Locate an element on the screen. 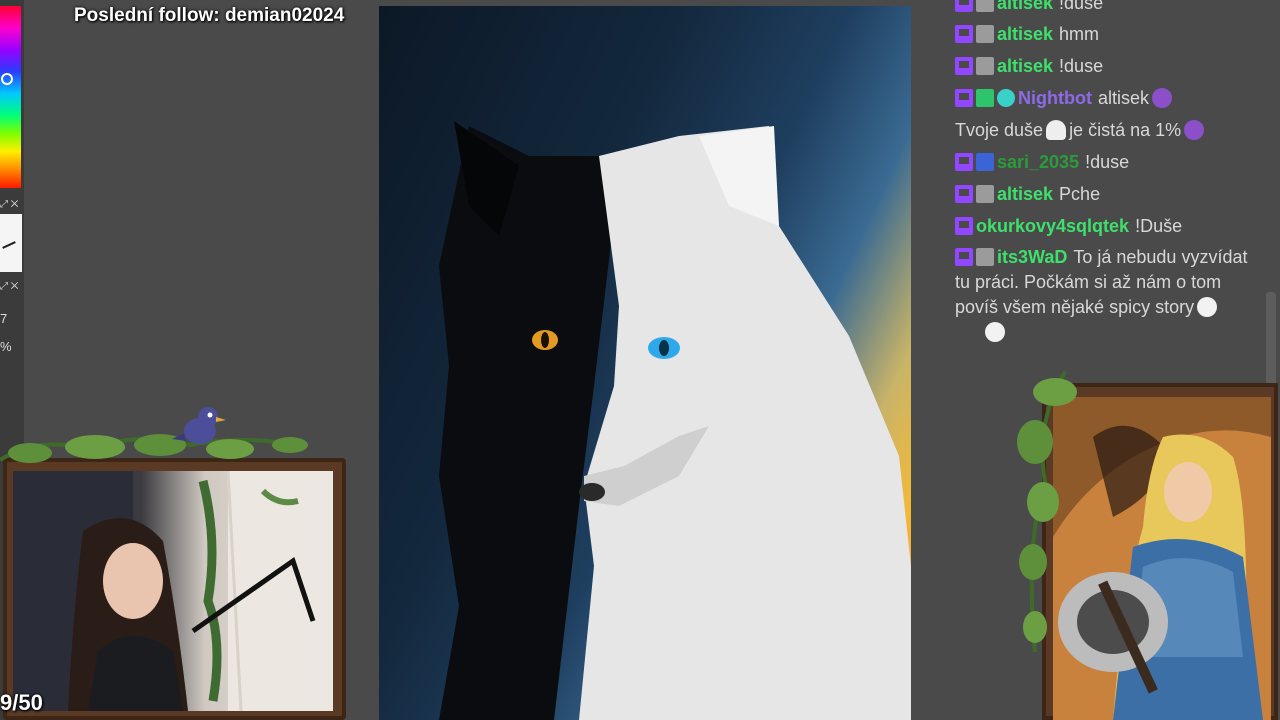 This screenshot has height=720, width=1280. last-follow-label: Poslední follow: demian02024 is located at coordinates (209, 15).